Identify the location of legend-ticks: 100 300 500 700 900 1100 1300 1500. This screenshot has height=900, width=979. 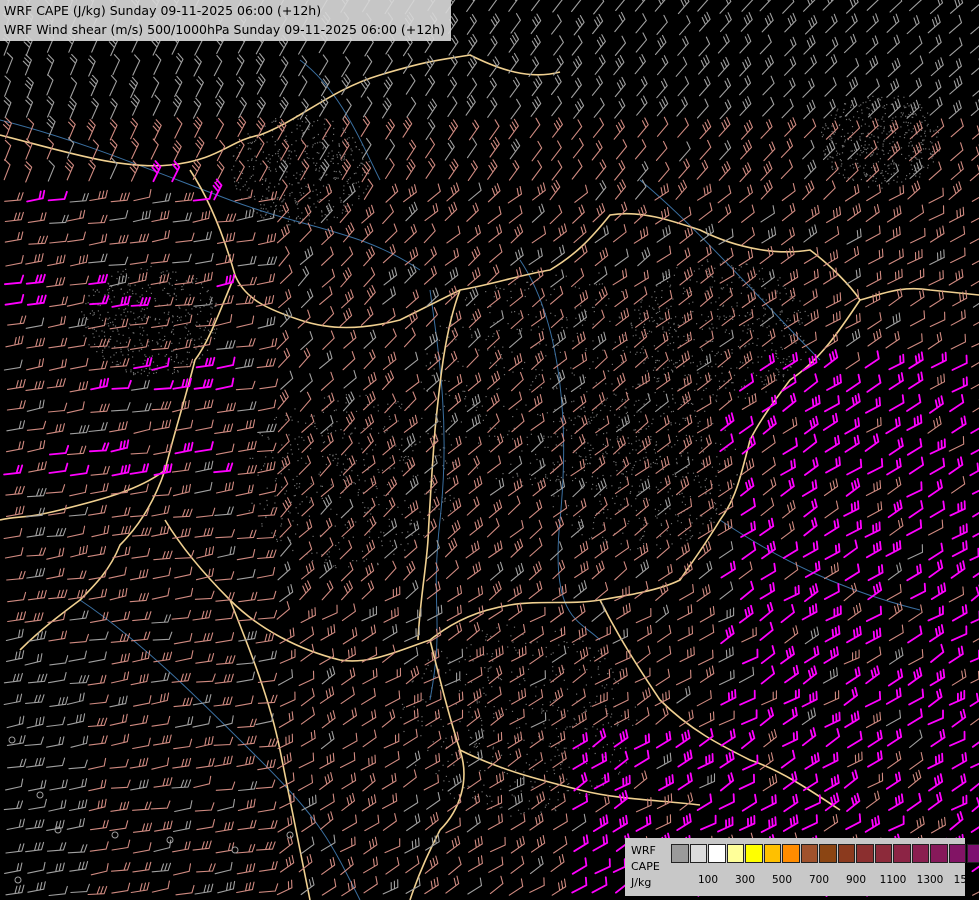
(825, 881).